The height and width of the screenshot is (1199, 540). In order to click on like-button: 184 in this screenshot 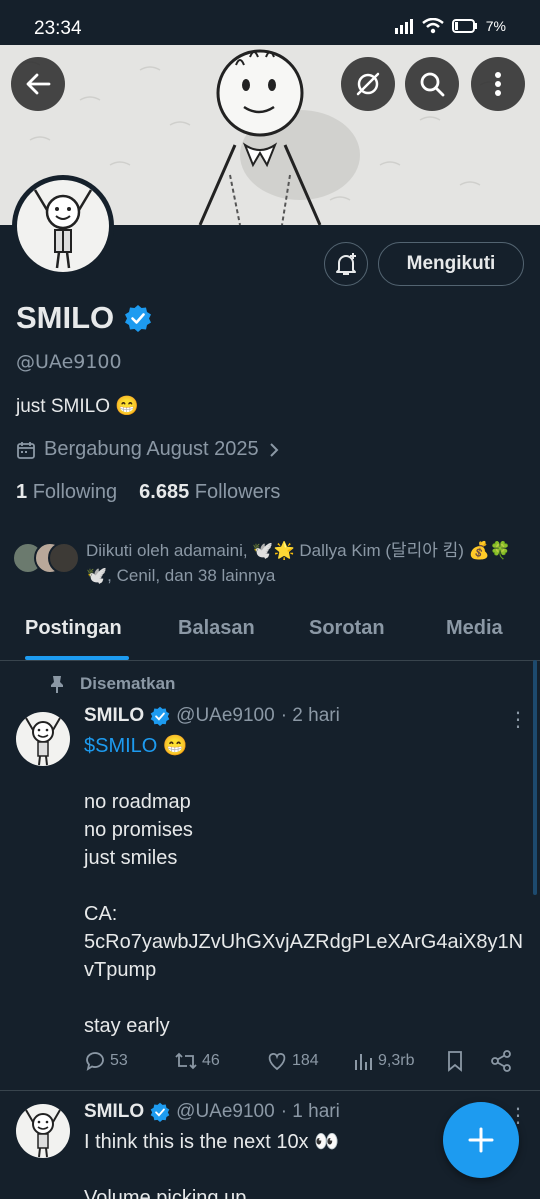, I will do `click(292, 1061)`.